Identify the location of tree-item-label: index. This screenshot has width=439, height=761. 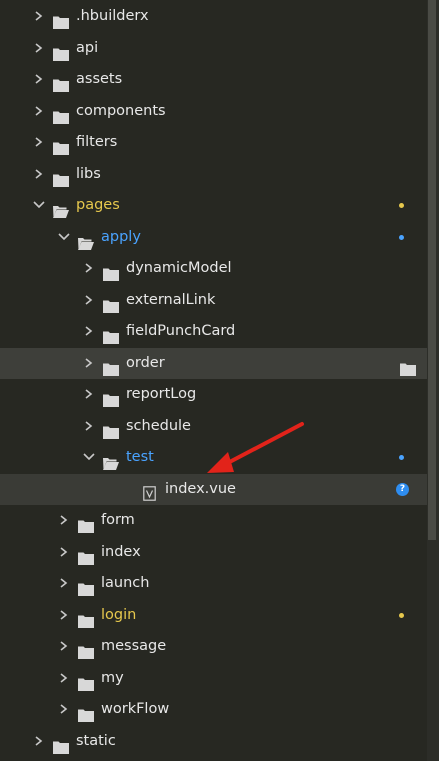
(121, 551).